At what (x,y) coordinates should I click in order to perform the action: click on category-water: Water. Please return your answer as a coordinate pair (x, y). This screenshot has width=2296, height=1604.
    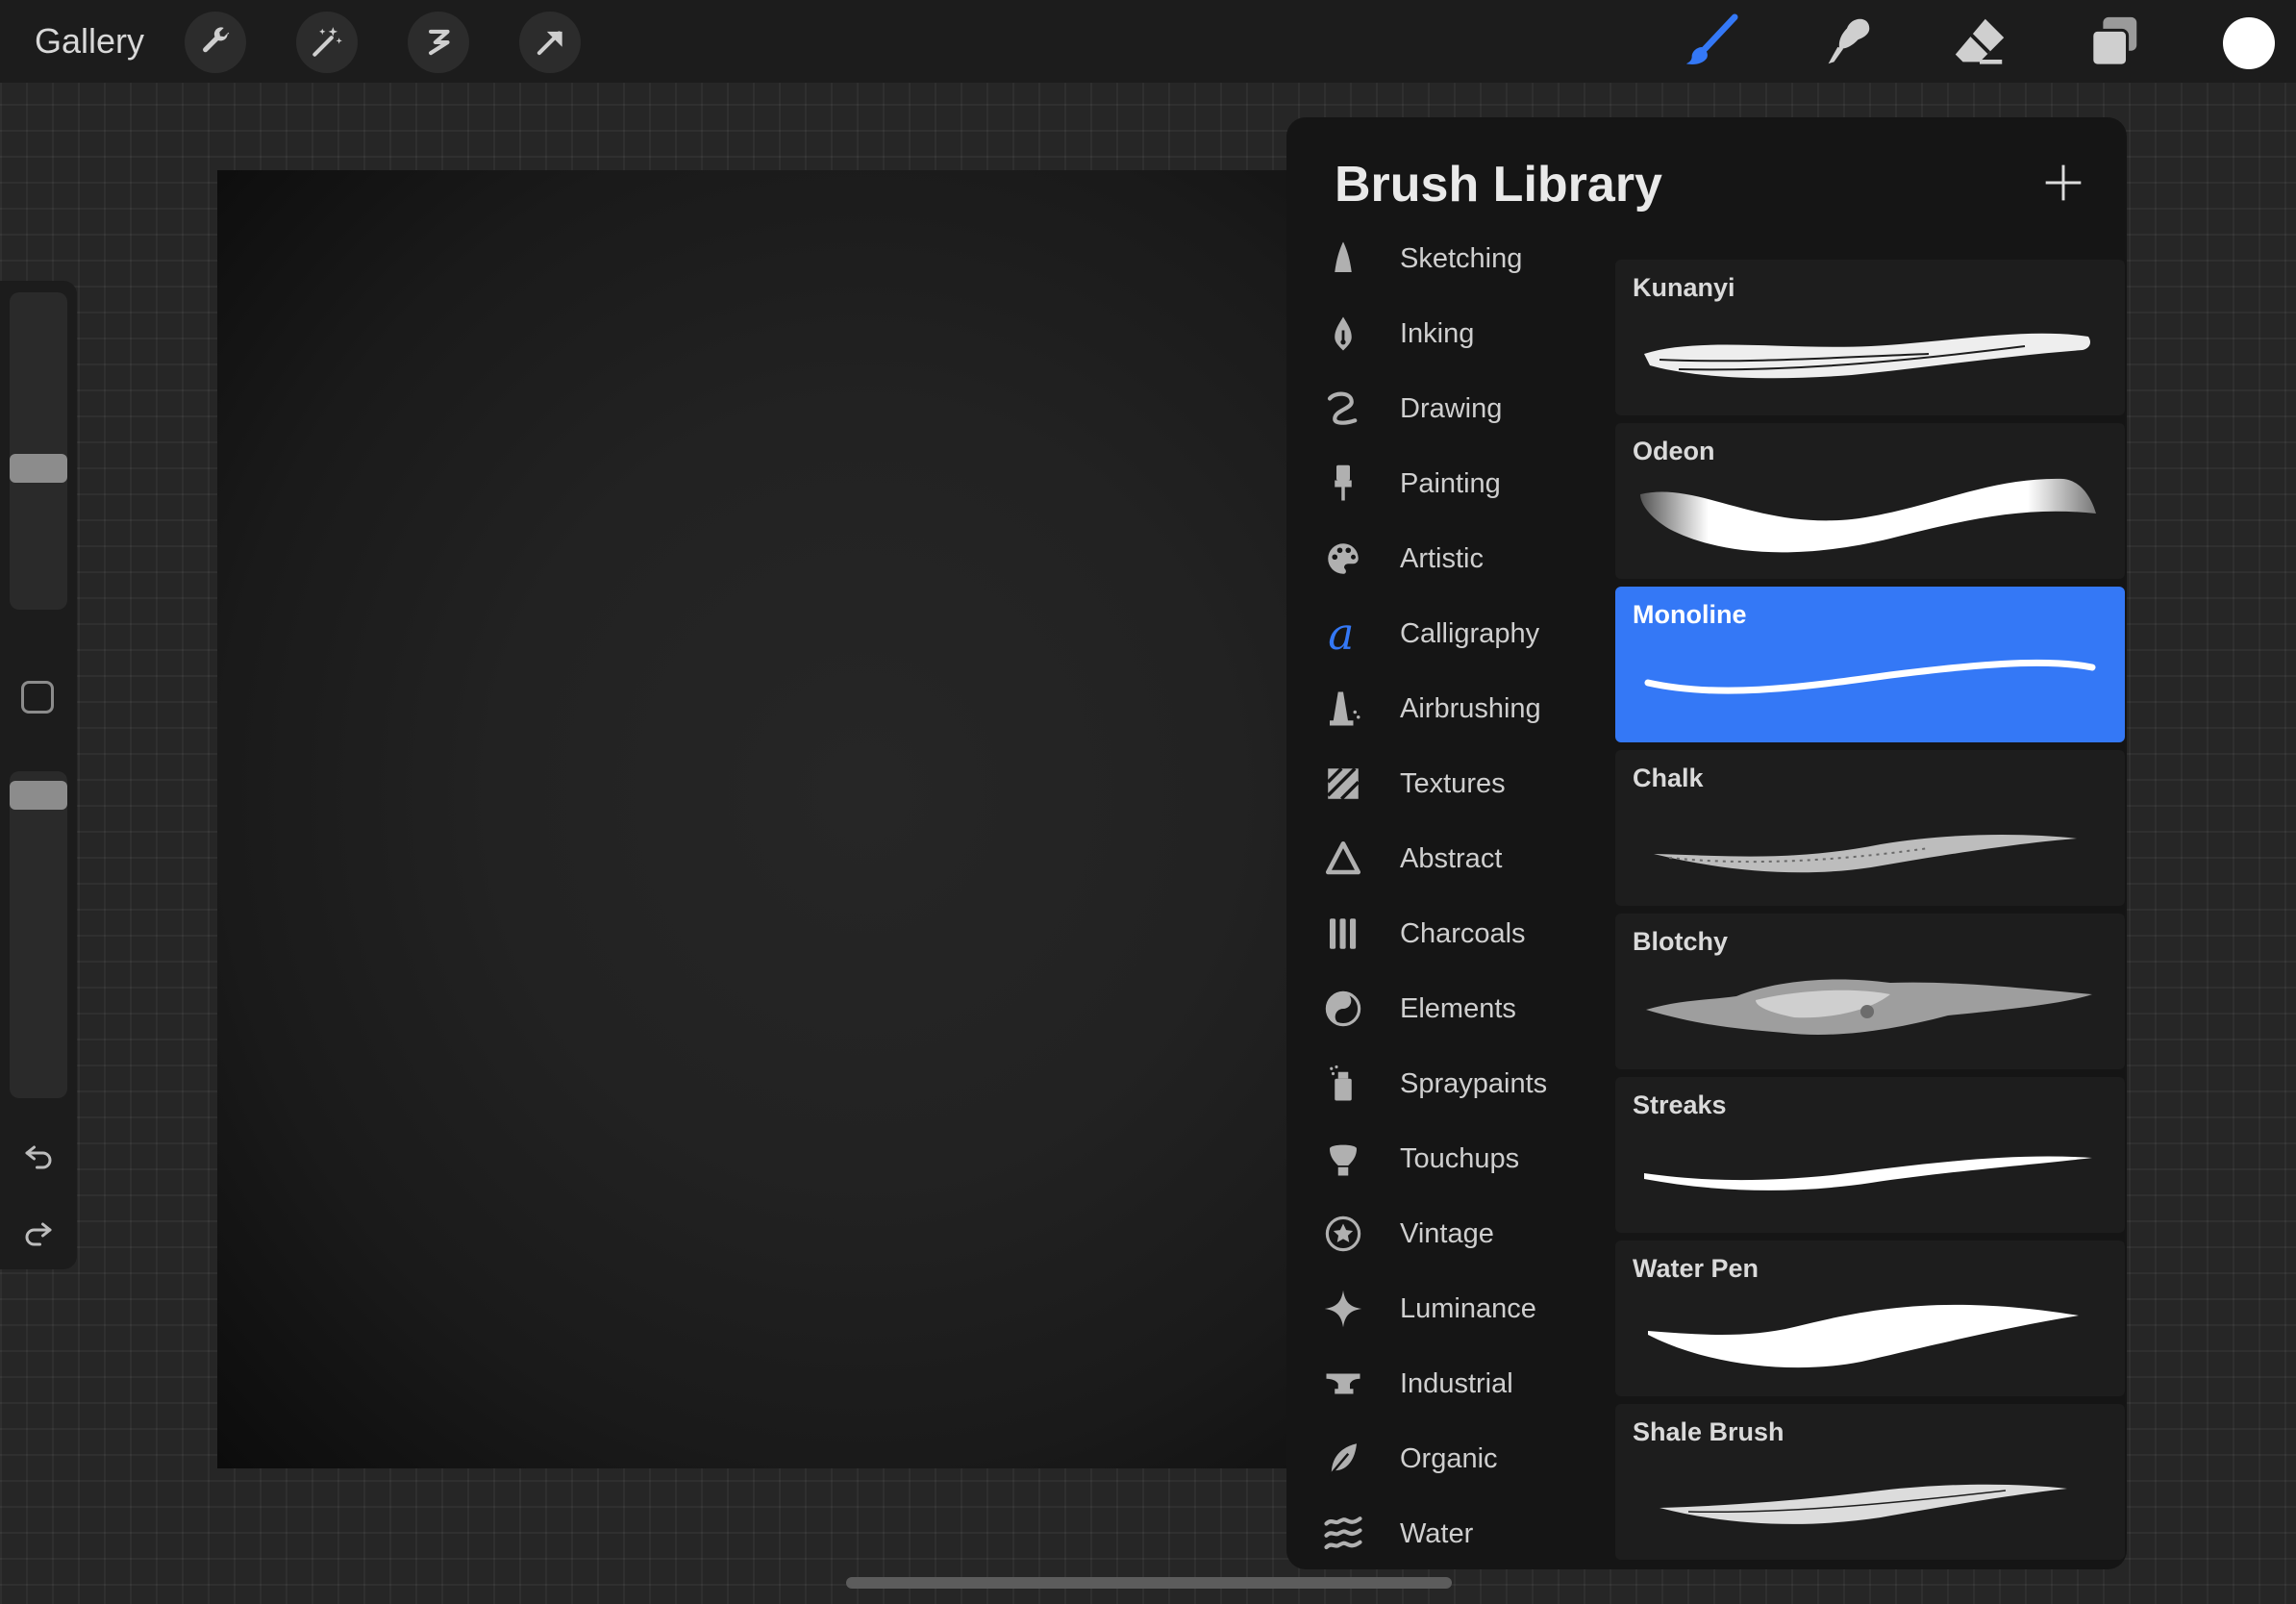
    Looking at the image, I should click on (1445, 1533).